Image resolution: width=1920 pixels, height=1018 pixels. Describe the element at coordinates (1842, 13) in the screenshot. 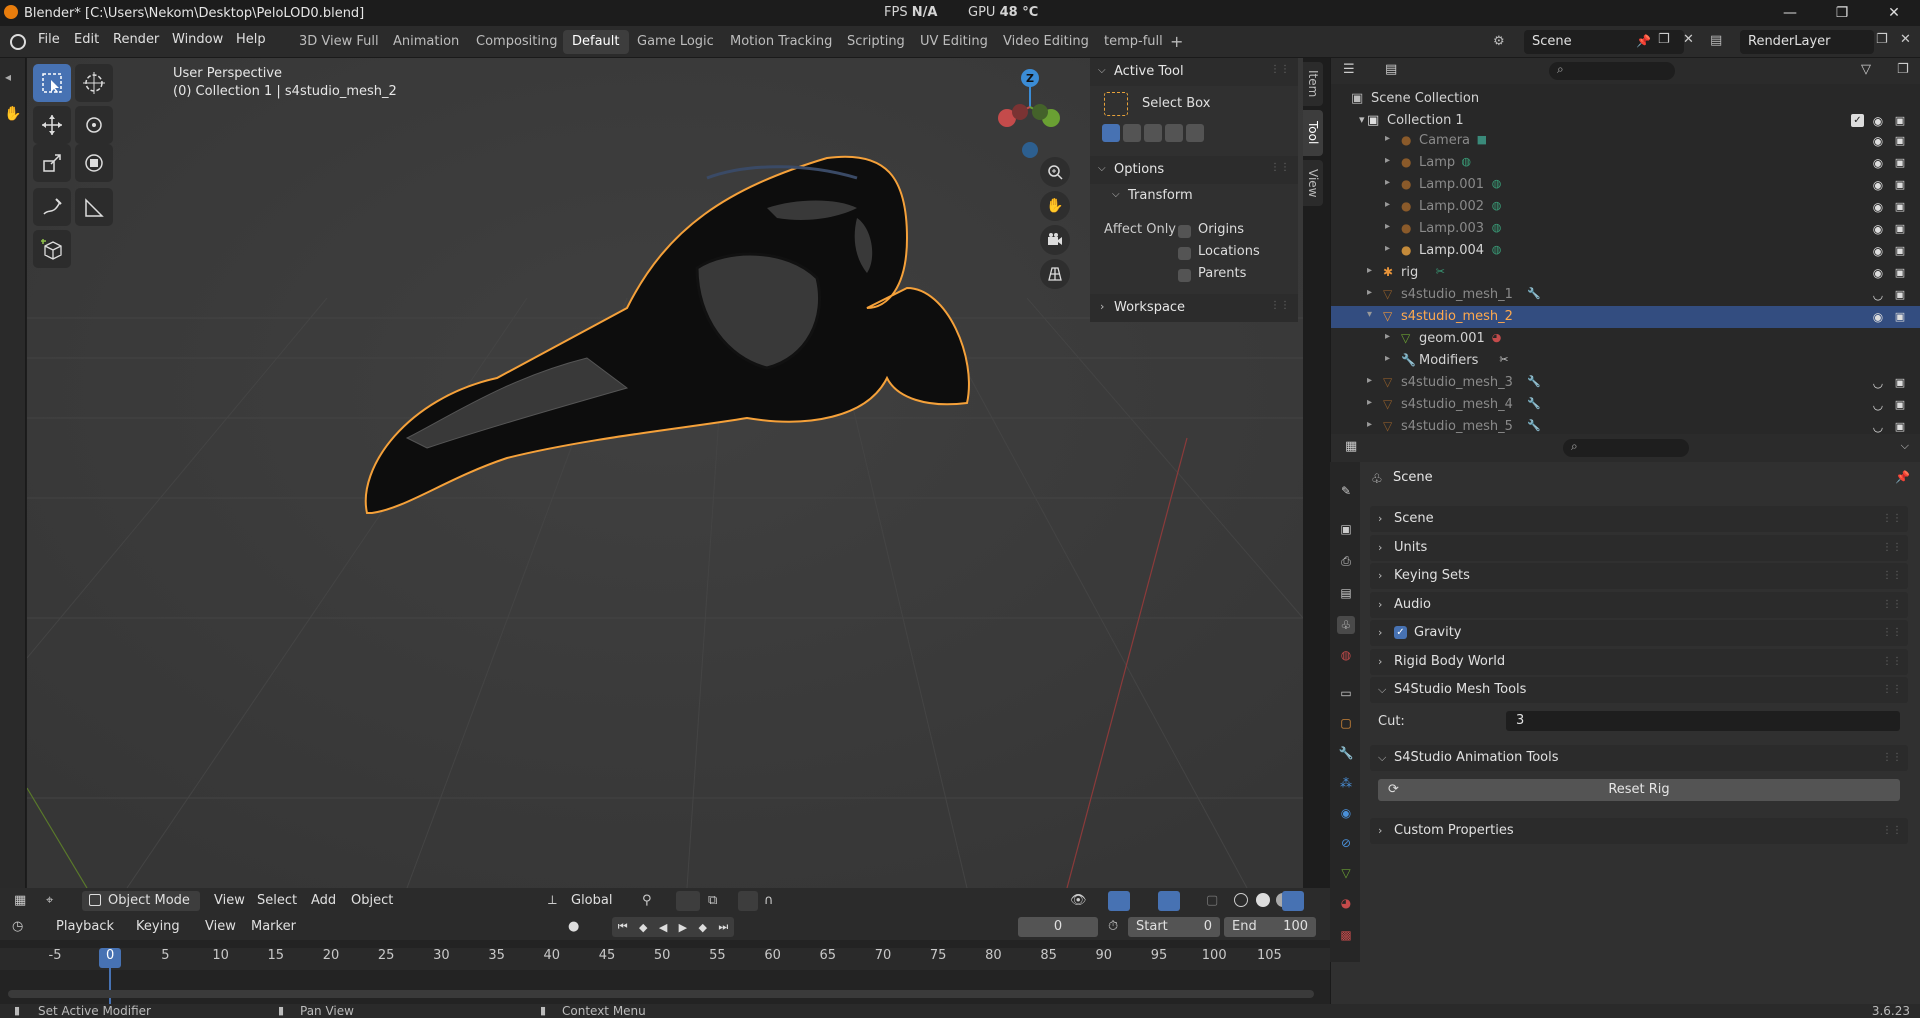

I see `maximize-button: ❐` at that location.